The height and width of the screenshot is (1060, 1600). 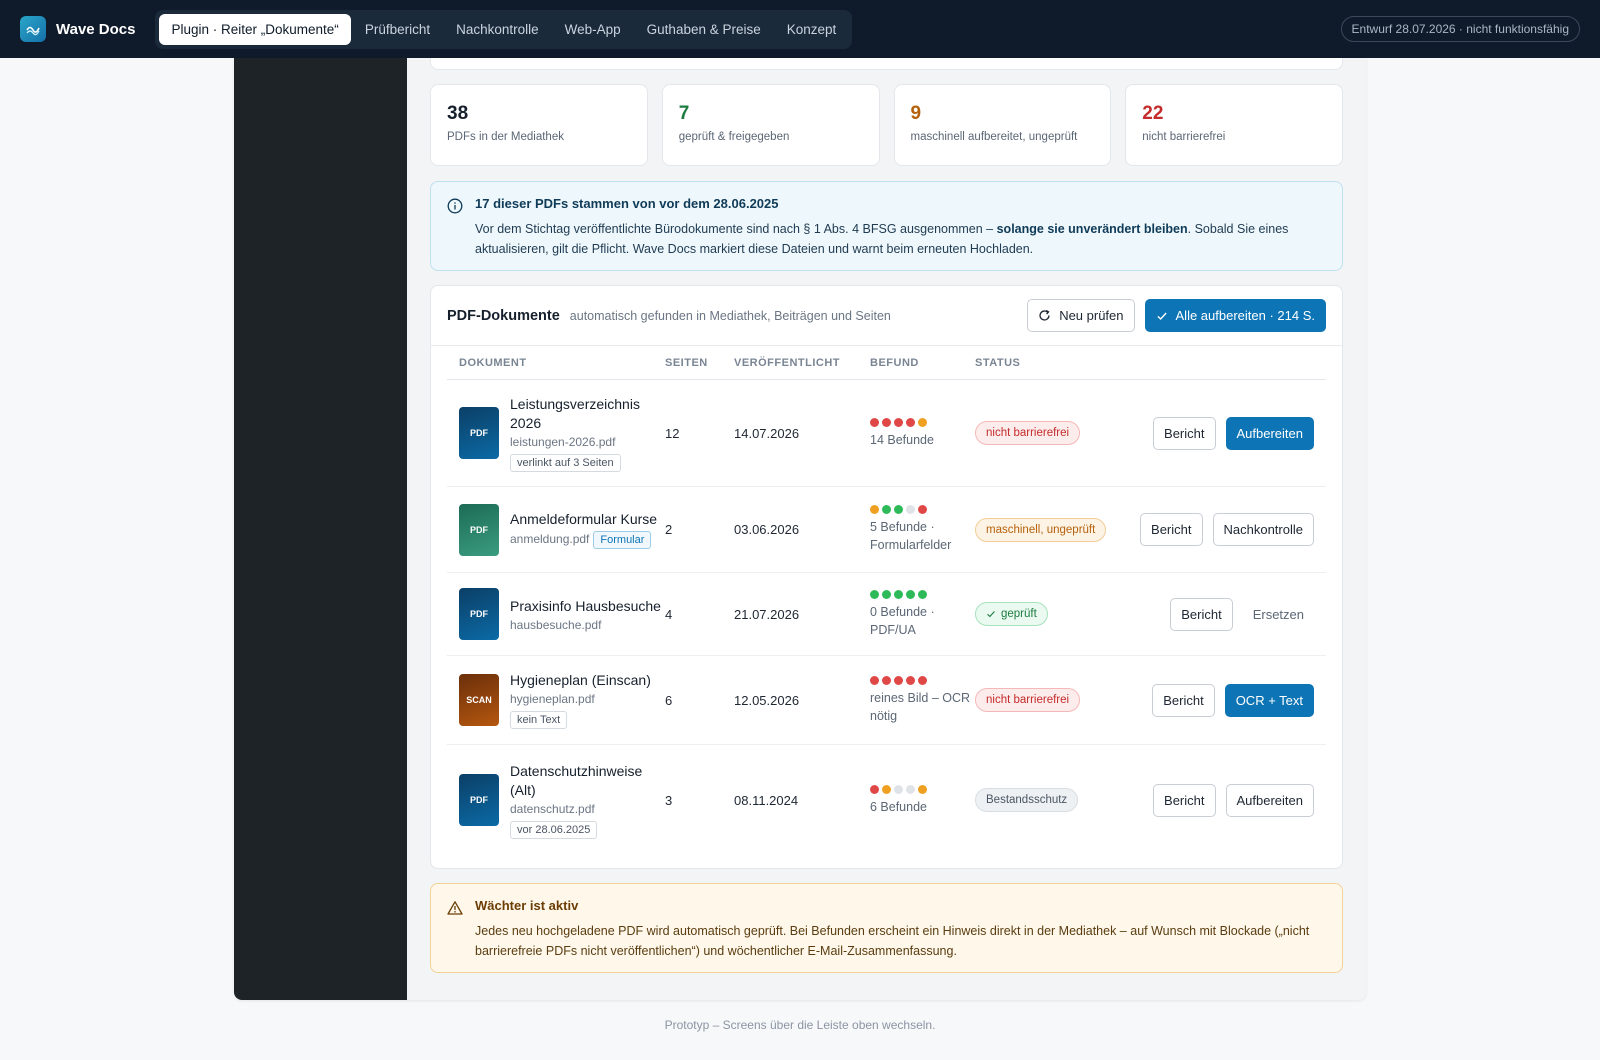 What do you see at coordinates (1263, 529) in the screenshot?
I see `followup-check-button: Nachkontrolle` at bounding box center [1263, 529].